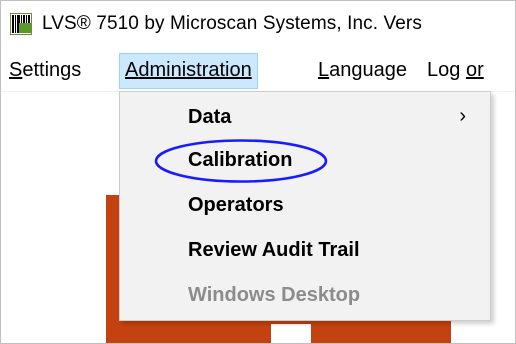 This screenshot has height=344, width=516. Describe the element at coordinates (274, 250) in the screenshot. I see `menu-item-review-audit-trail-label: Review Audit Trail` at that location.